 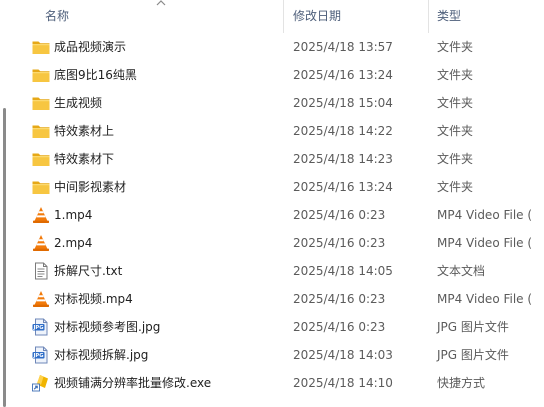 I want to click on file-row: 视频铺满分辨率批量修改.exe 2025/4/18 14:10 快捷方式, so click(x=272, y=383).